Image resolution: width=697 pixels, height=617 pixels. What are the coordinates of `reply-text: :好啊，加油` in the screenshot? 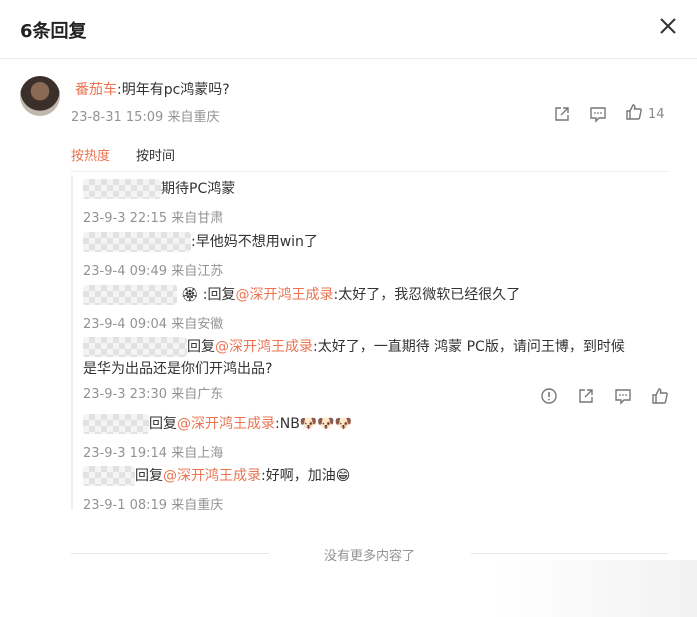 It's located at (298, 476).